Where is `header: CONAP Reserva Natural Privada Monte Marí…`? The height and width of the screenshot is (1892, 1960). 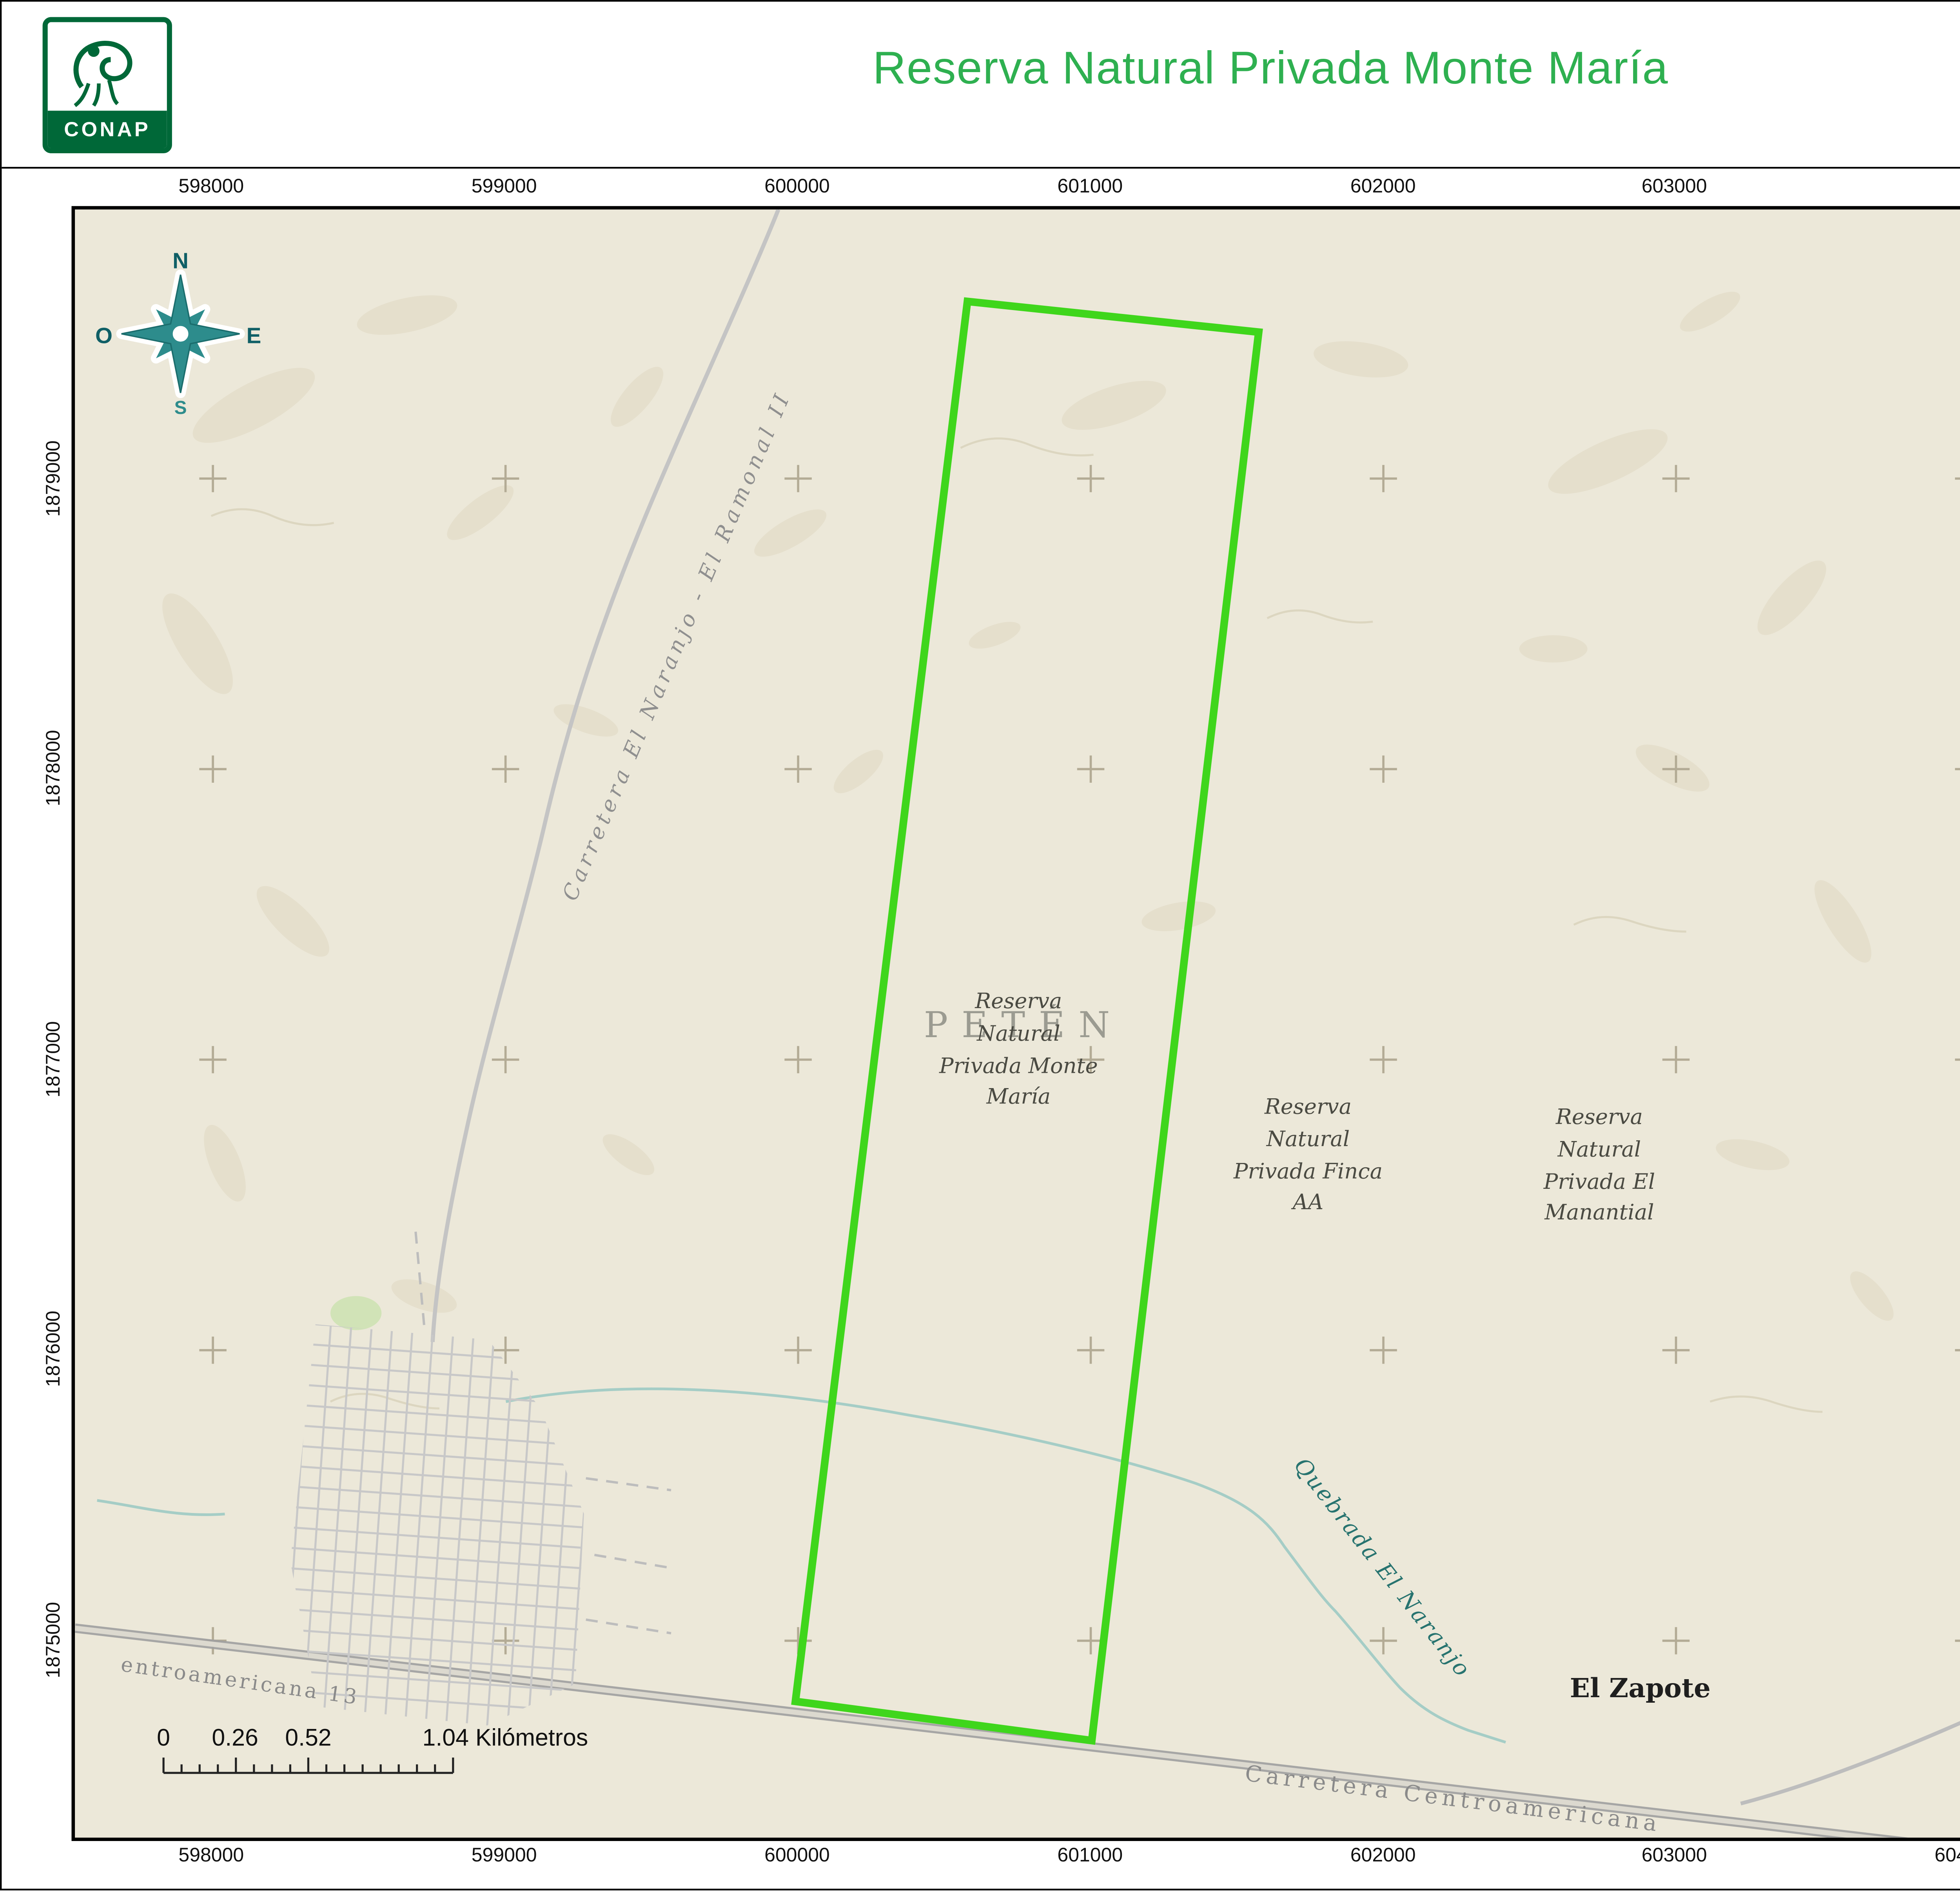
header: CONAP Reserva Natural Privada Monte Marí… is located at coordinates (981, 85).